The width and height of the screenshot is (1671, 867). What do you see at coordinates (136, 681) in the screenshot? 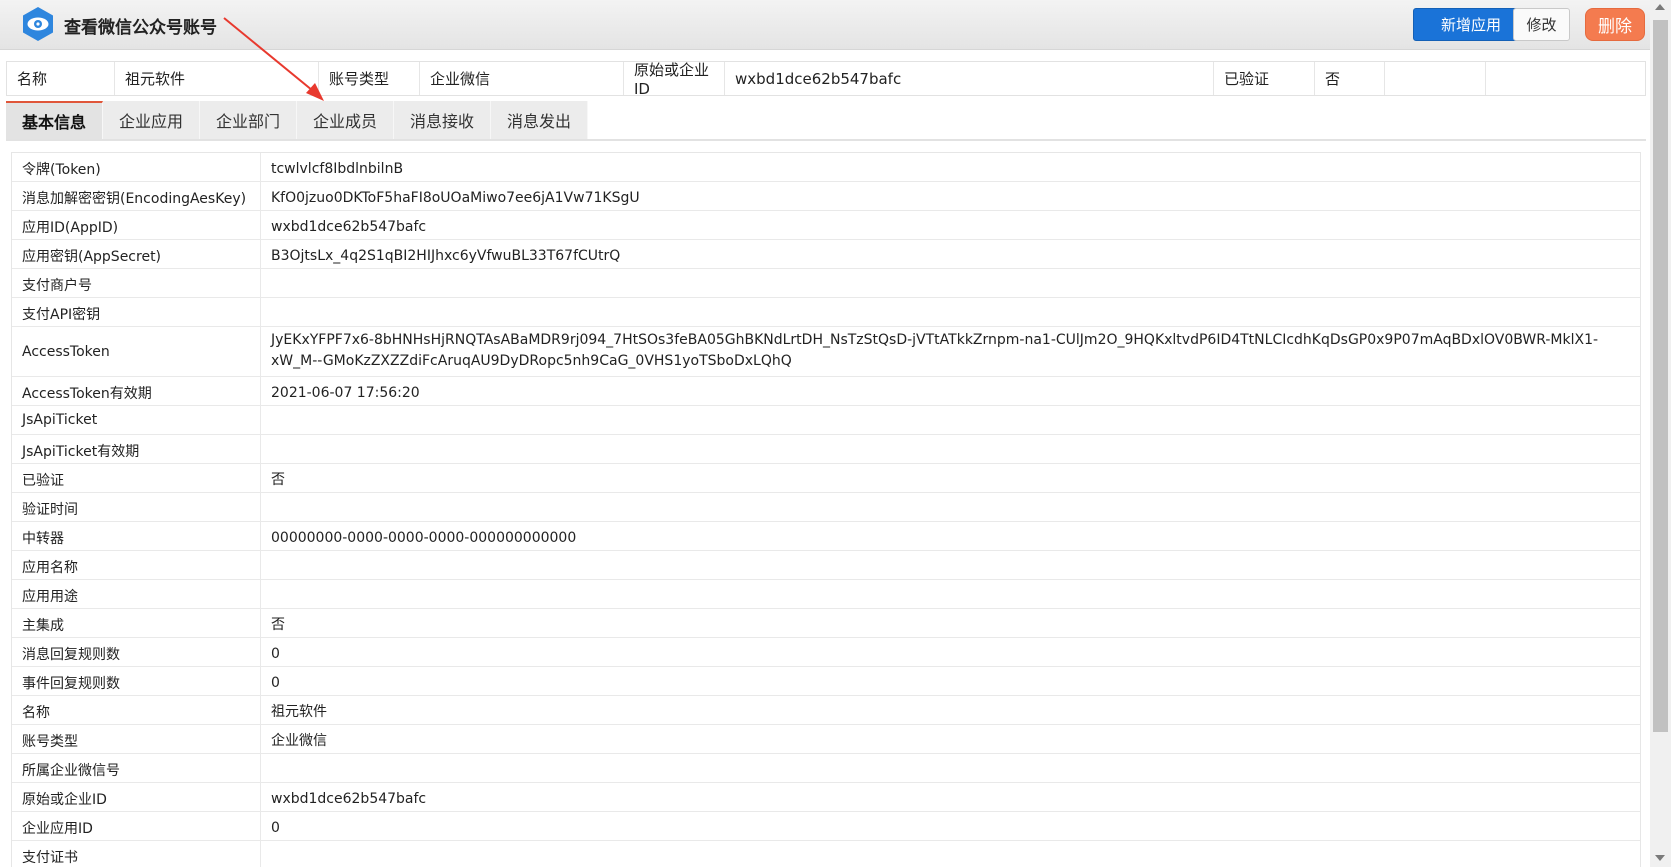
I see `row-label: 事件回复规则数` at bounding box center [136, 681].